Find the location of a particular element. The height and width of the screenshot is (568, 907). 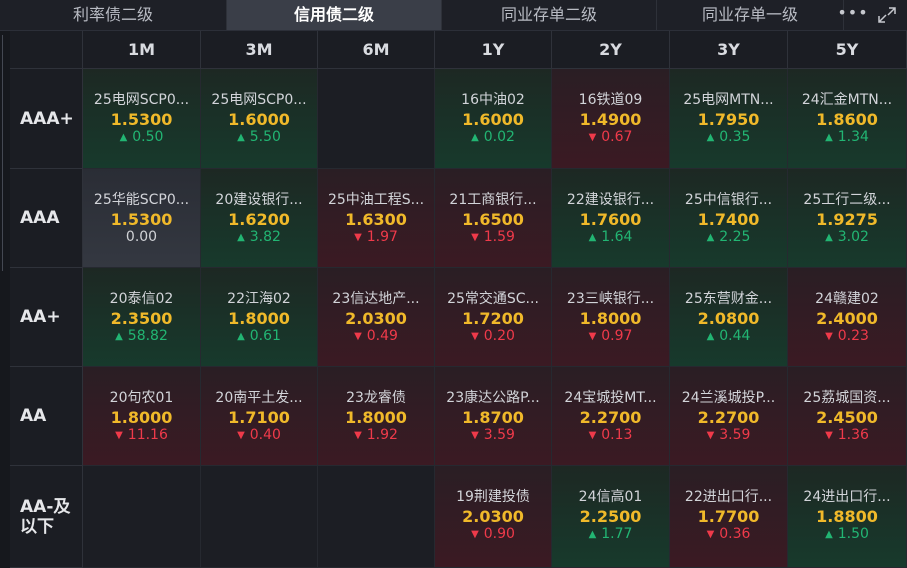

matrix-cell: 21工商银行... 1.6500 ▼ 1.59 is located at coordinates (493, 218).